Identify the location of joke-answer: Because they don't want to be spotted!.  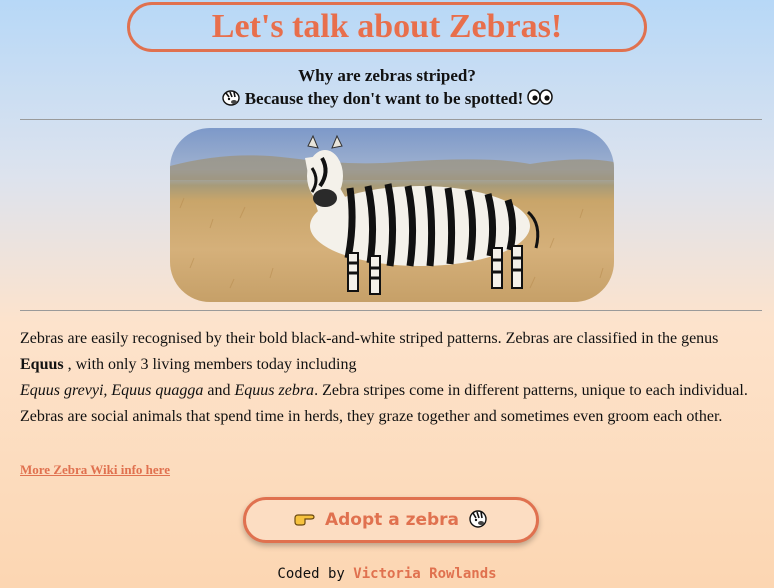
(384, 98).